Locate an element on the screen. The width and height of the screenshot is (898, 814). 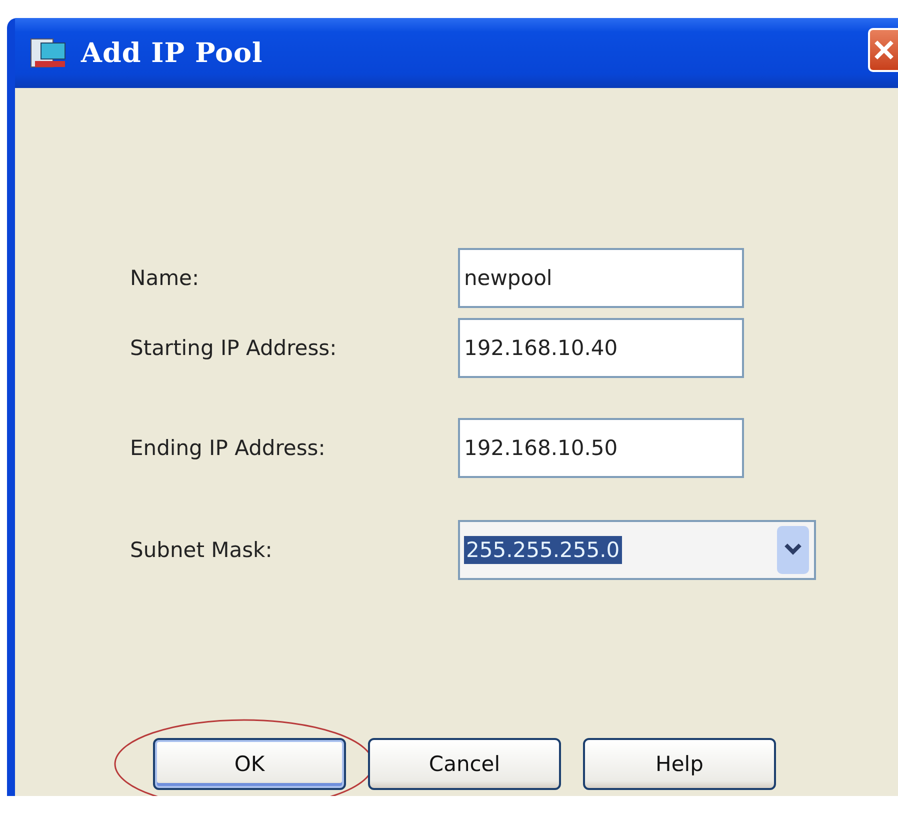
close-button is located at coordinates (883, 50).